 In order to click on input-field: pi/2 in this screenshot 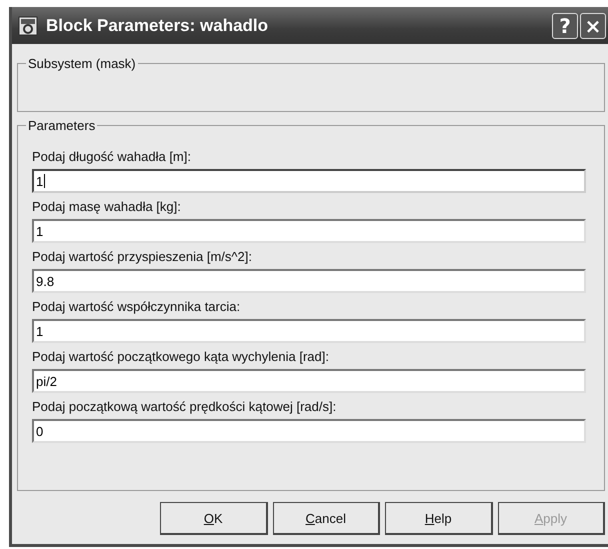, I will do `click(309, 381)`.